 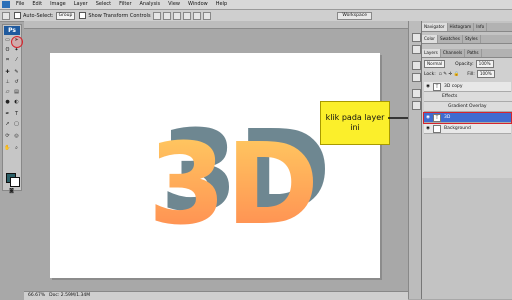 What do you see at coordinates (7, 50) in the screenshot?
I see `lasso-tool-icon: ʘ` at bounding box center [7, 50].